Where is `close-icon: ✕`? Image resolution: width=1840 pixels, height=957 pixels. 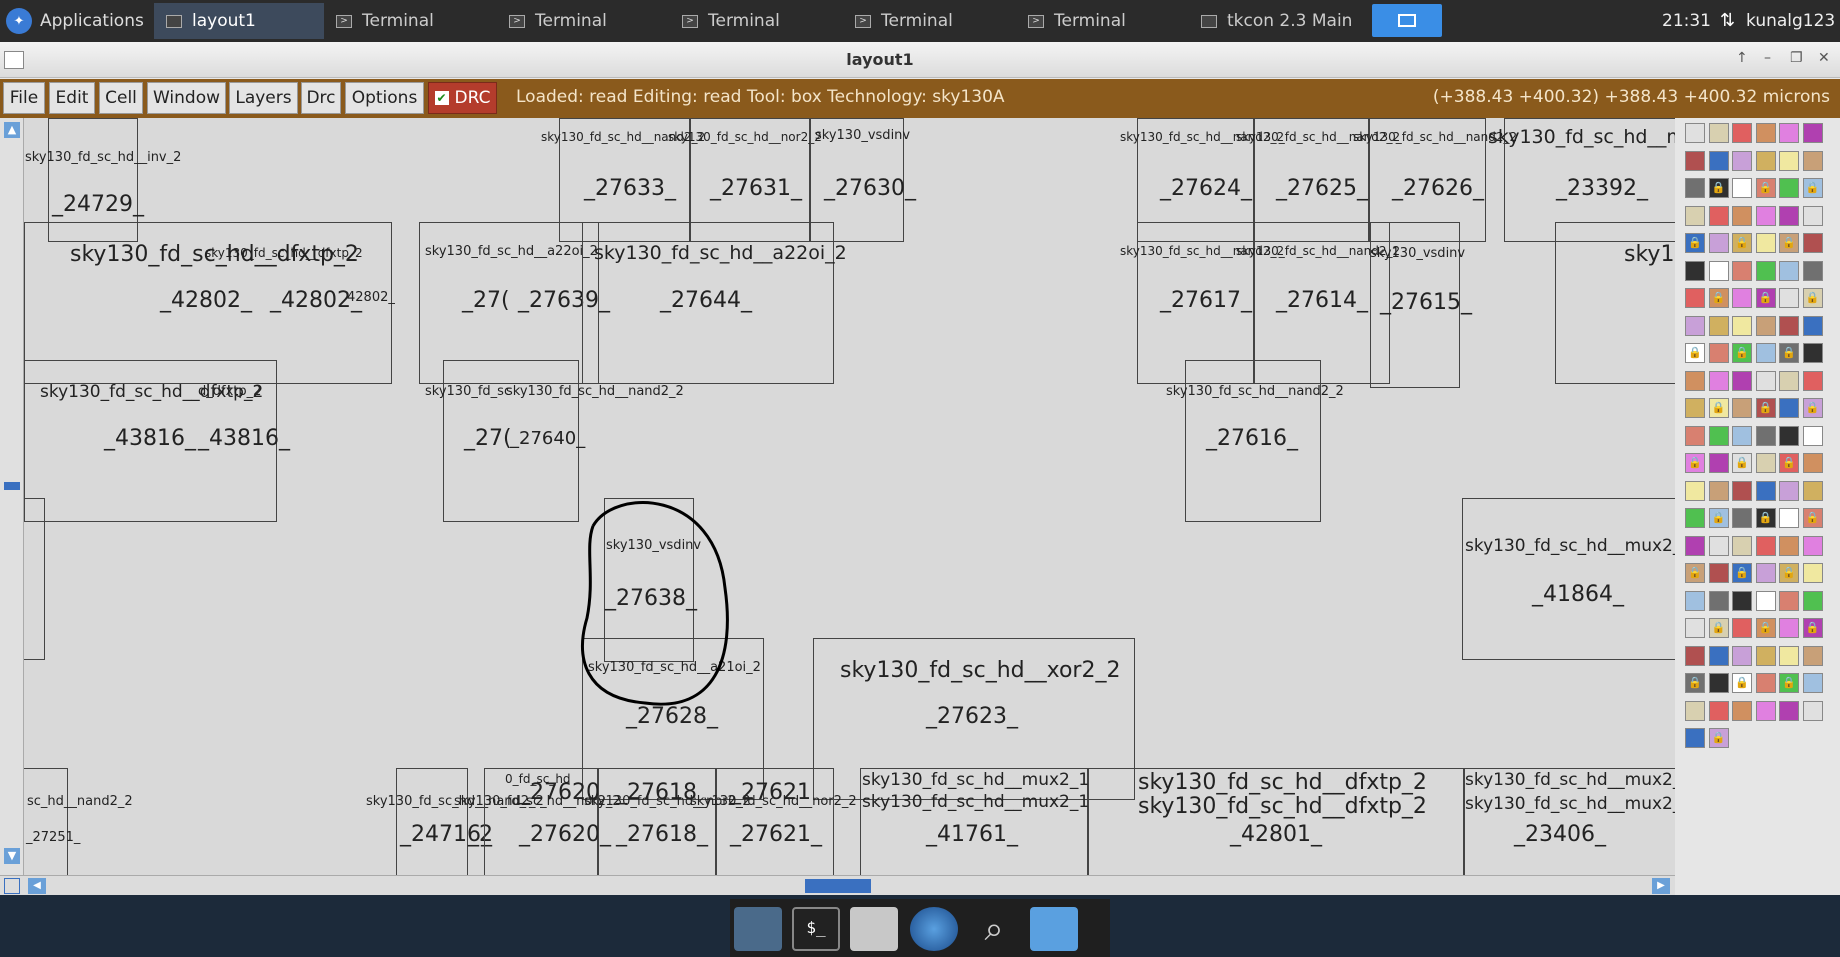
close-icon: ✕ is located at coordinates (1824, 58).